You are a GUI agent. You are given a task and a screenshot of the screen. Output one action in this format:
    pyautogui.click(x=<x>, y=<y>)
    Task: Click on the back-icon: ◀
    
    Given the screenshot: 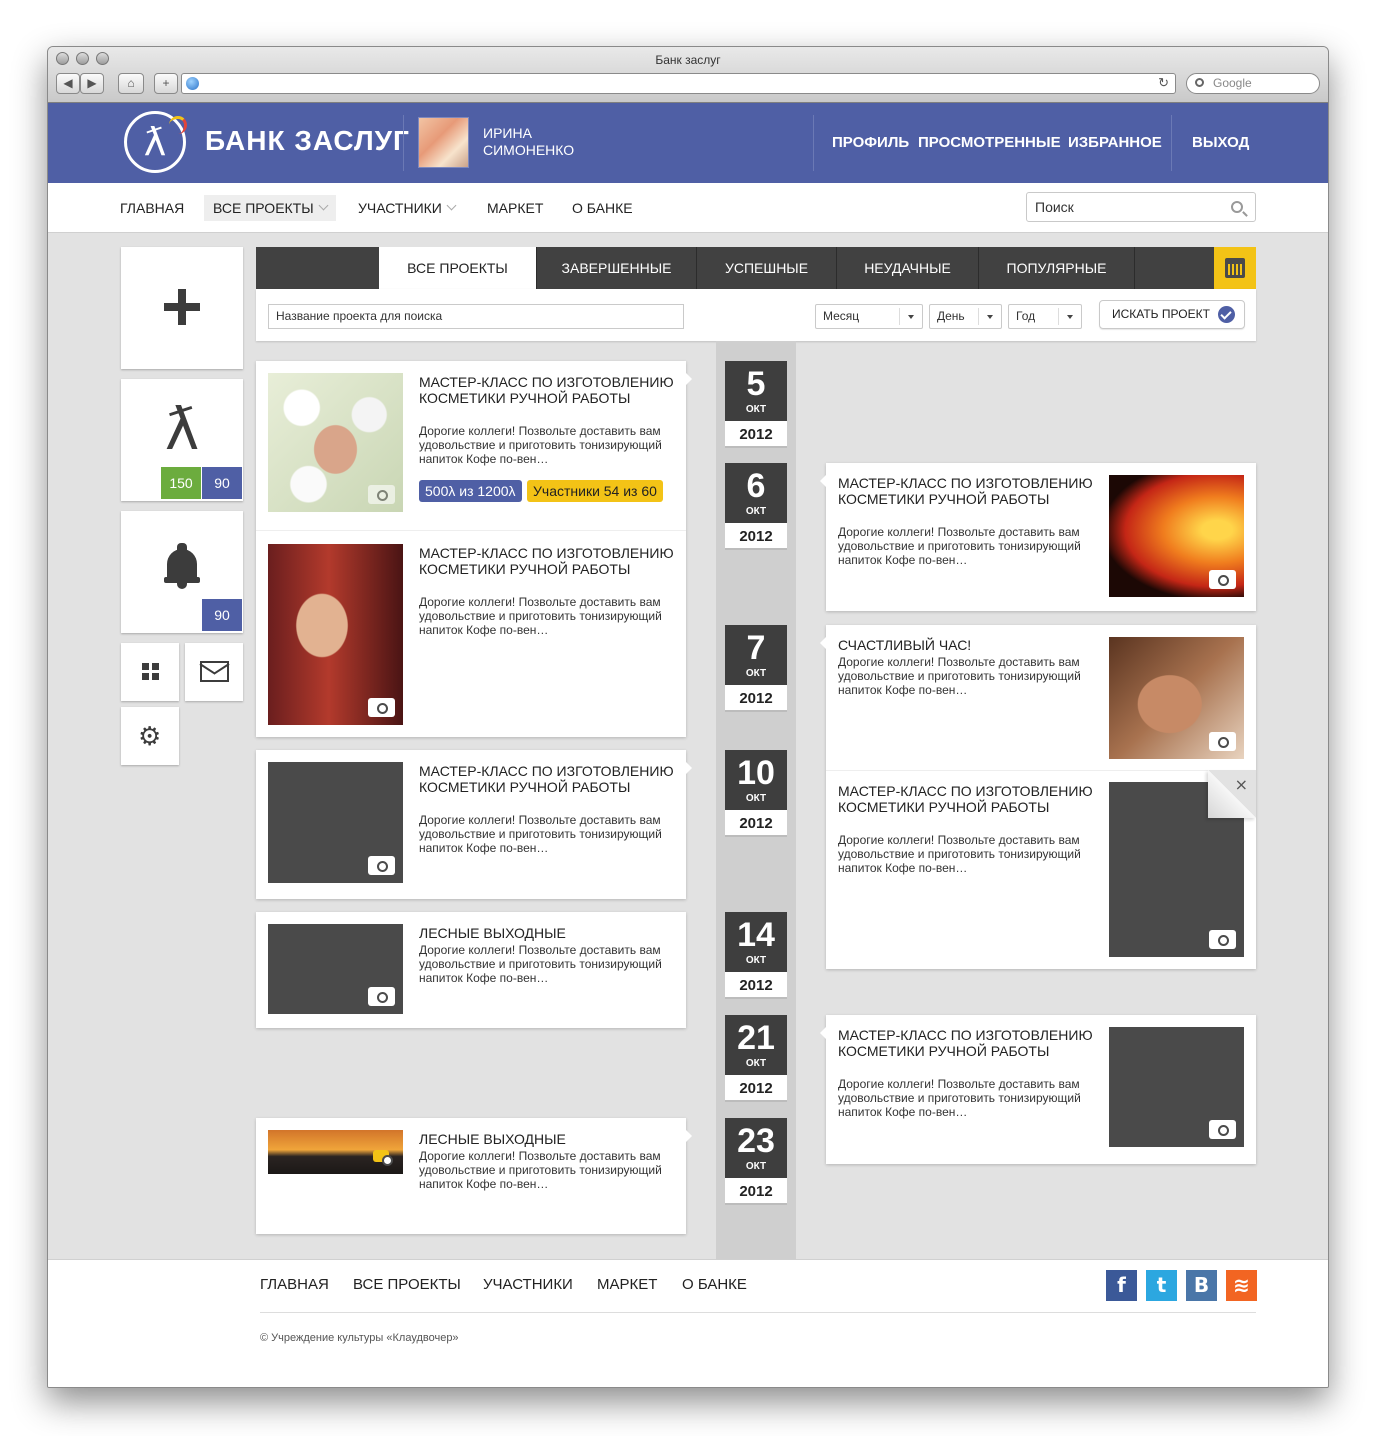 What is the action you would take?
    pyautogui.click(x=68, y=83)
    